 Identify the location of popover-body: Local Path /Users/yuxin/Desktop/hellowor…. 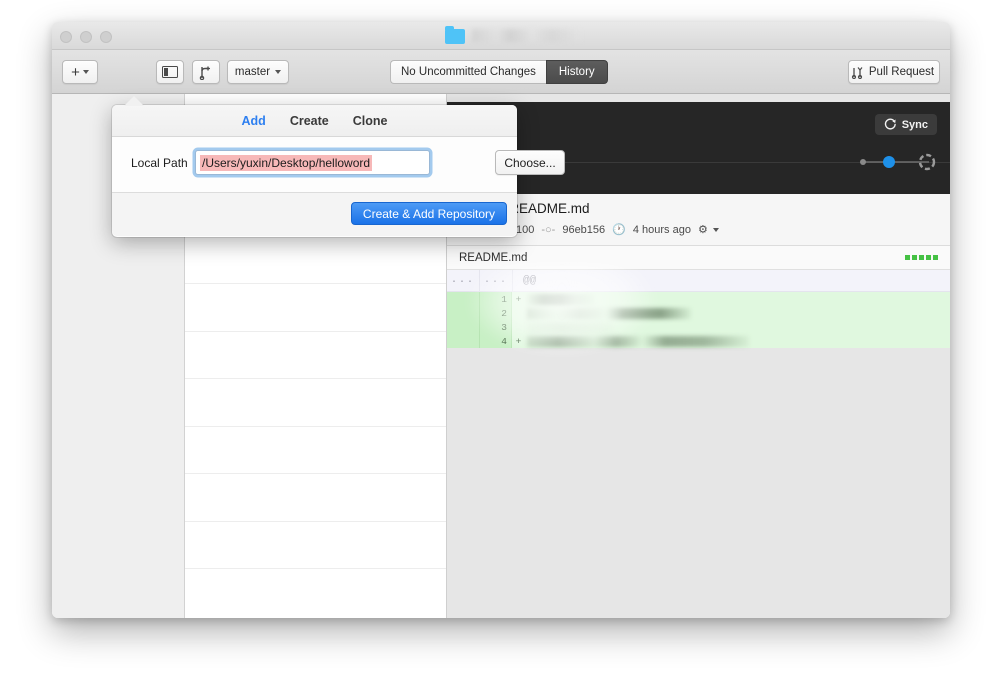
(338, 165).